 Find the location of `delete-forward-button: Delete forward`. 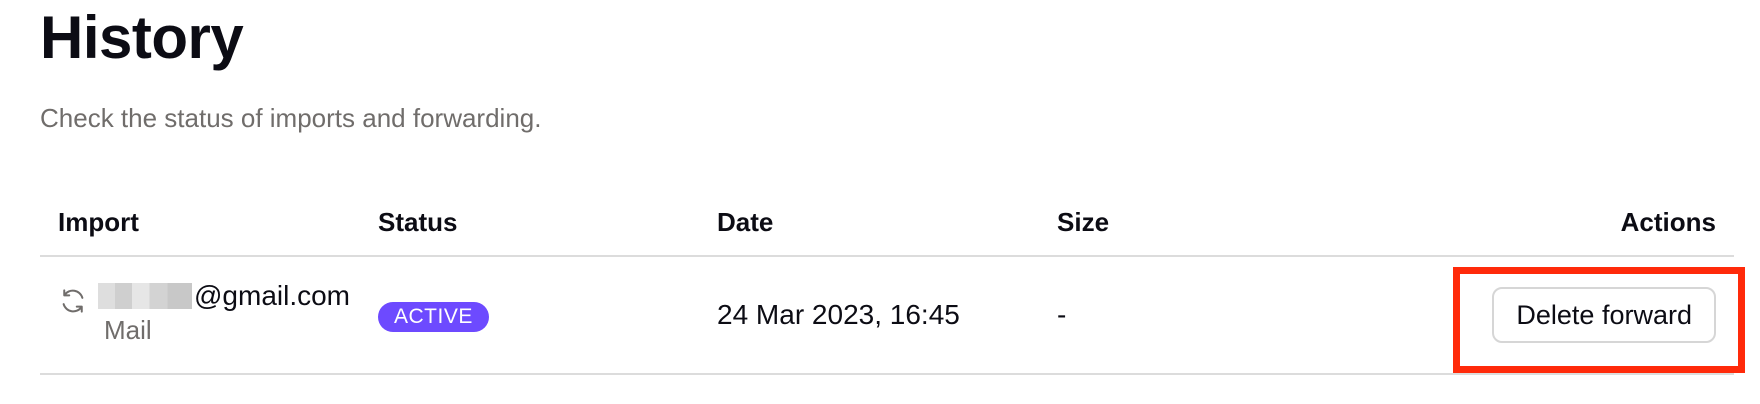

delete-forward-button: Delete forward is located at coordinates (1604, 315).